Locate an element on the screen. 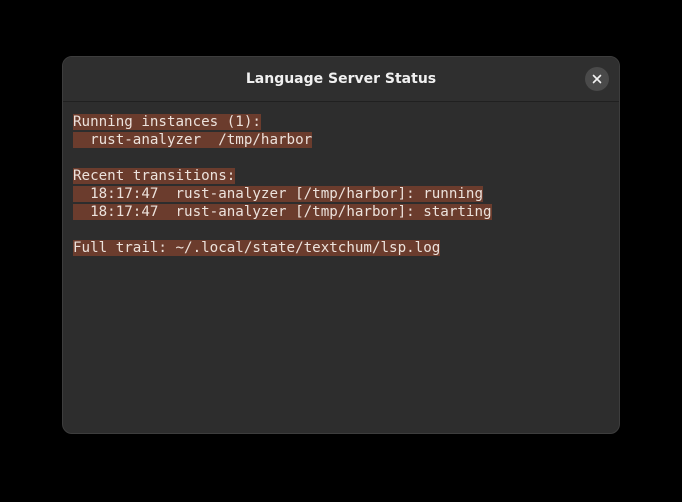 The image size is (682, 502). status-line: rust-analyzer /tmp/harbor is located at coordinates (341, 140).